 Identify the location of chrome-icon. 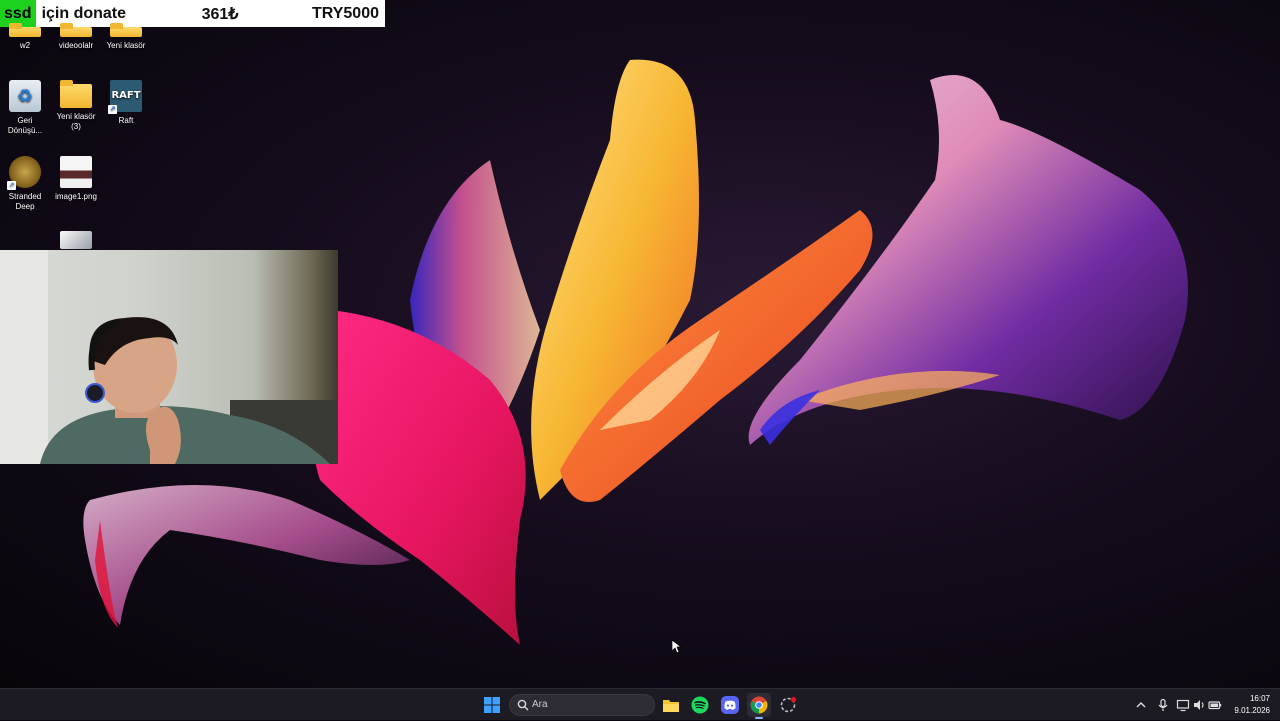
(759, 705).